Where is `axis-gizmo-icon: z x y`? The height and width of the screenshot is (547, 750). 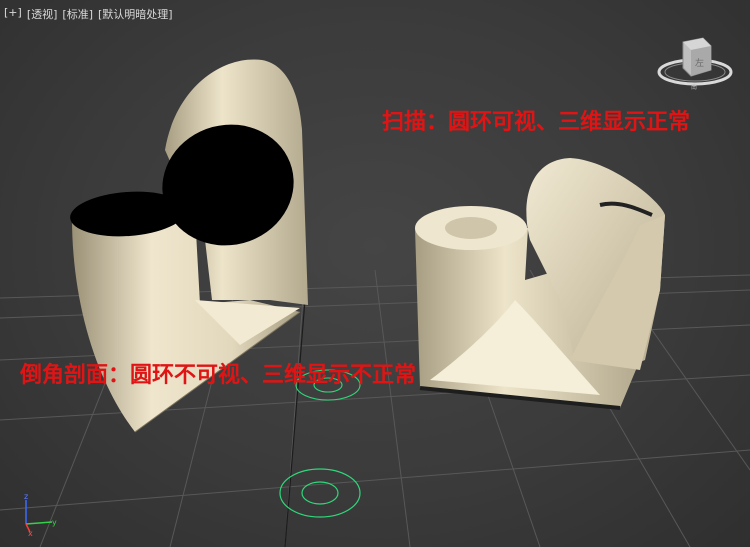 axis-gizmo-icon: z x y is located at coordinates (40, 514).